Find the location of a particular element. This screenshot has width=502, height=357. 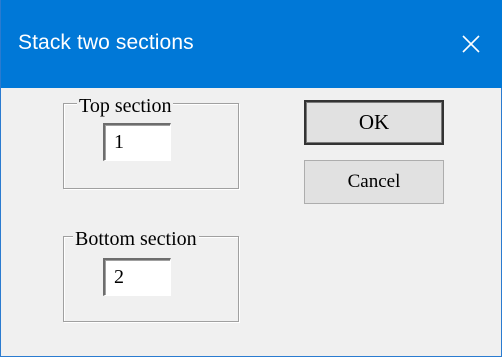

close-button is located at coordinates (471, 44).